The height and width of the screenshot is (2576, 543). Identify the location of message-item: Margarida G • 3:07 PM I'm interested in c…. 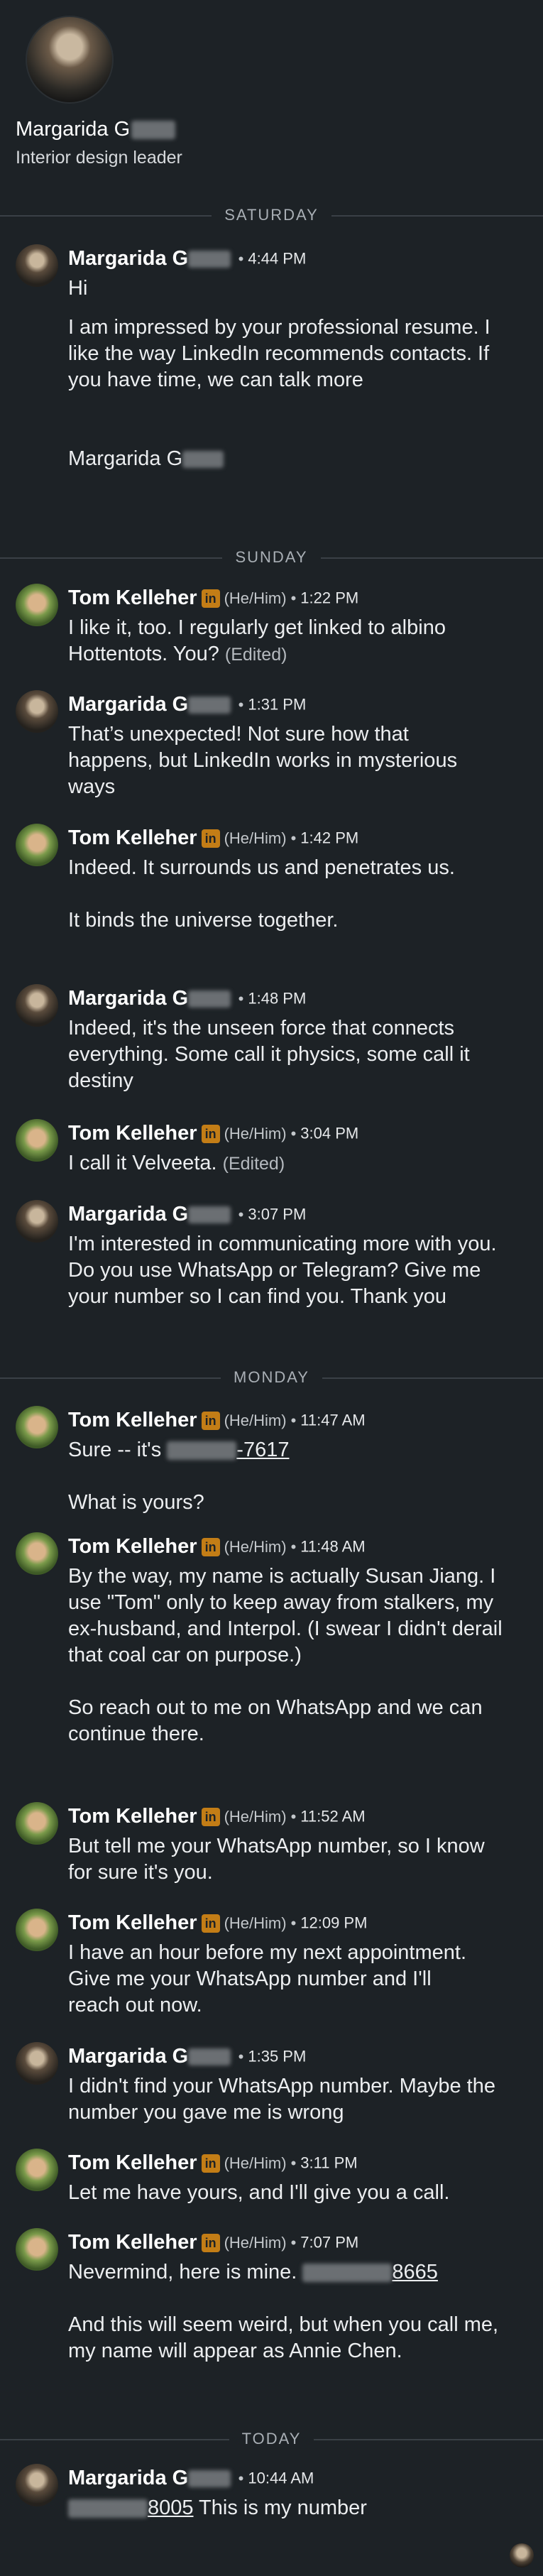
(271, 1278).